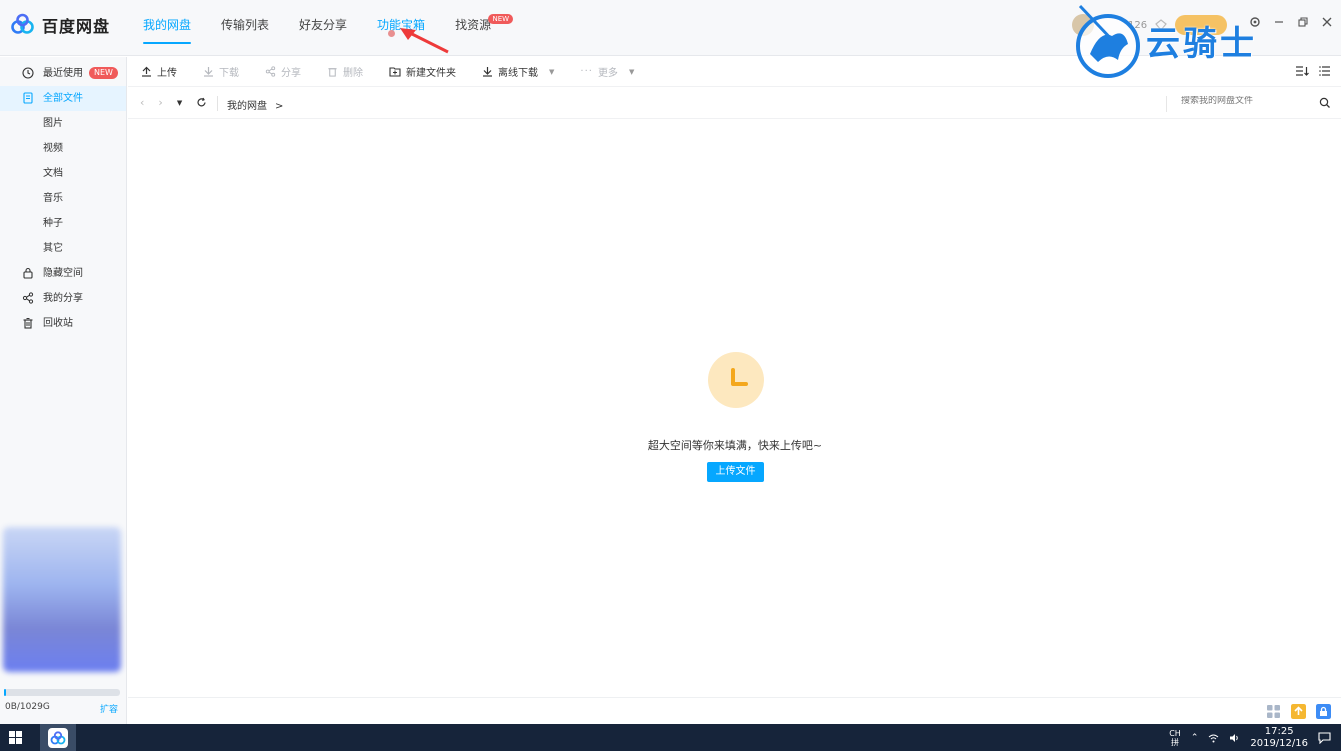  Describe the element at coordinates (473, 25) in the screenshot. I see `tab-find-resources-label: 找资源` at that location.